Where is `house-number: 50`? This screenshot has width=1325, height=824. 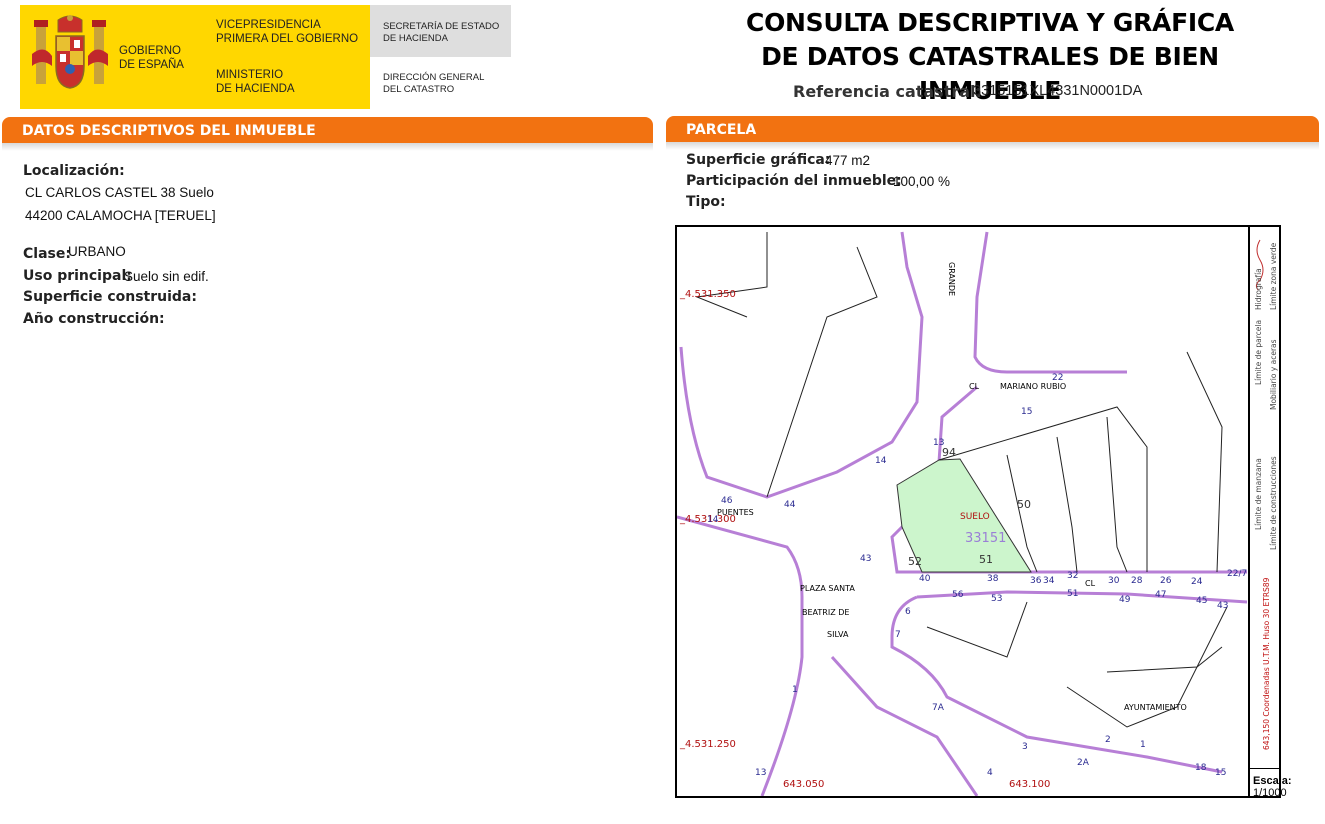 house-number: 50 is located at coordinates (1024, 504).